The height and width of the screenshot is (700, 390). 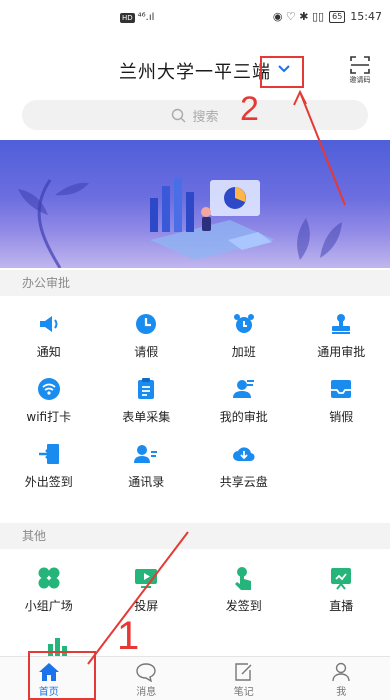 What do you see at coordinates (244, 401) in the screenshot?
I see `app-my-approvals: 我的审批` at bounding box center [244, 401].